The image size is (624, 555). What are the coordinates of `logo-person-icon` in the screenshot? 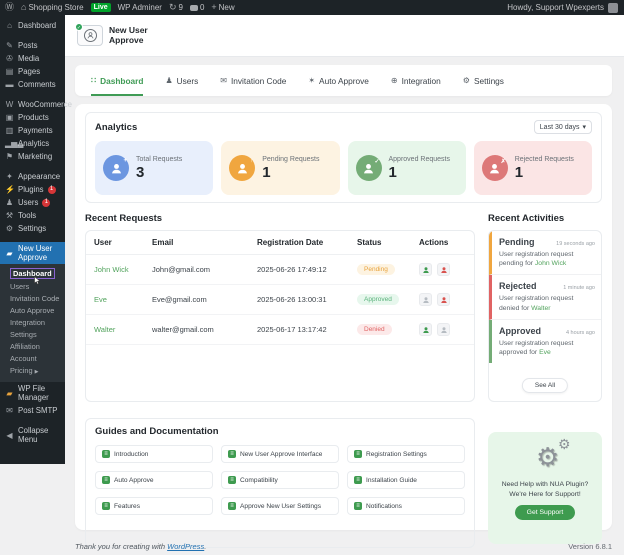 It's located at (90, 35).